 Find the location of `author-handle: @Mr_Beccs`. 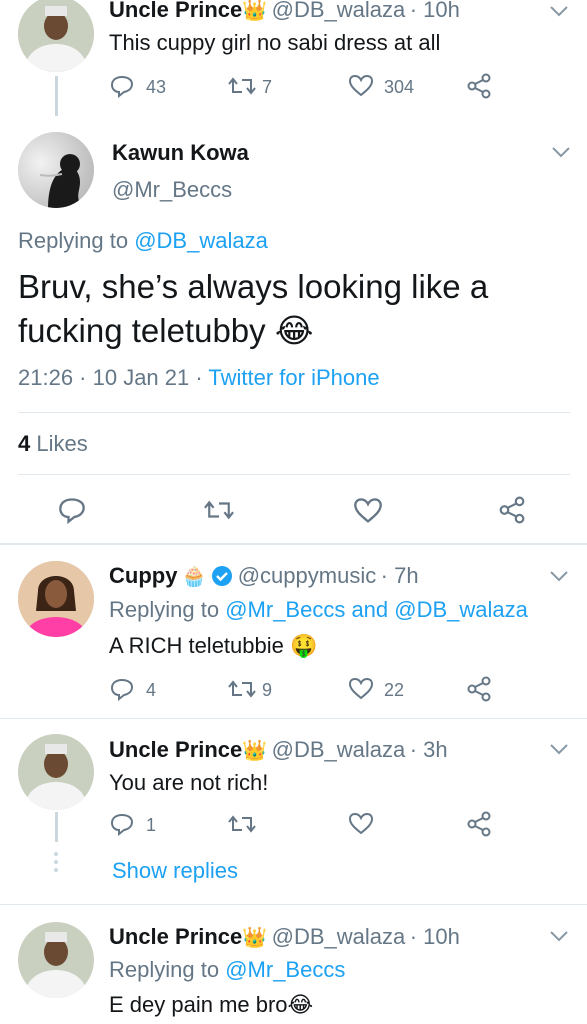

author-handle: @Mr_Beccs is located at coordinates (172, 190).